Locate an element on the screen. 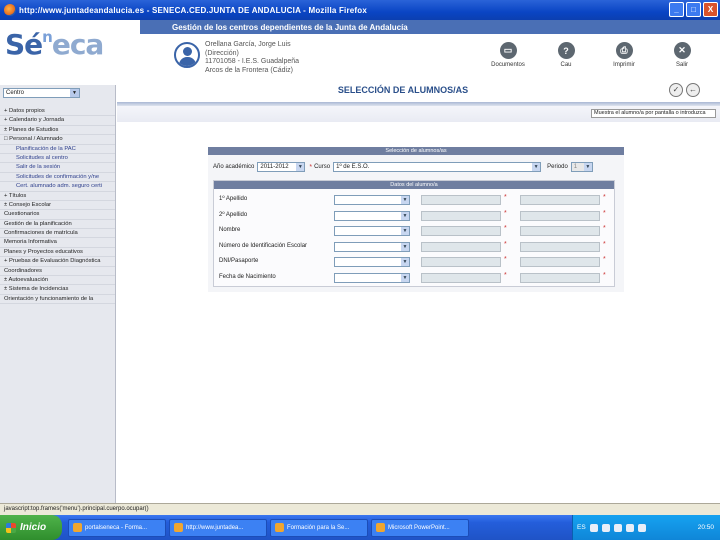 The height and width of the screenshot is (540, 720). documentos-button: ▭ Documentos is located at coordinates (508, 55).